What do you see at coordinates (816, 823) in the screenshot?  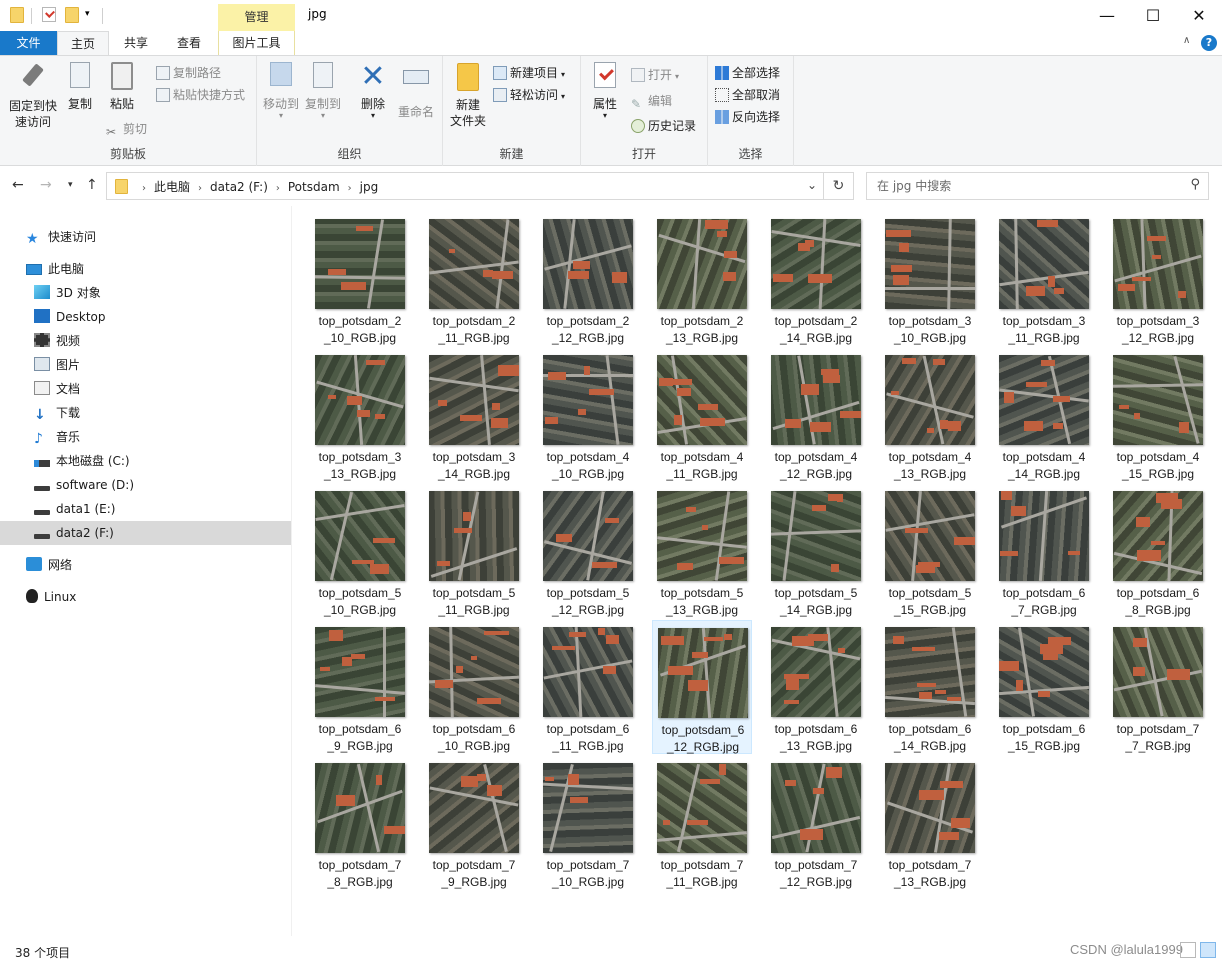 I see `file-item: top_potsdam_7 _12_RGB.jpg` at bounding box center [816, 823].